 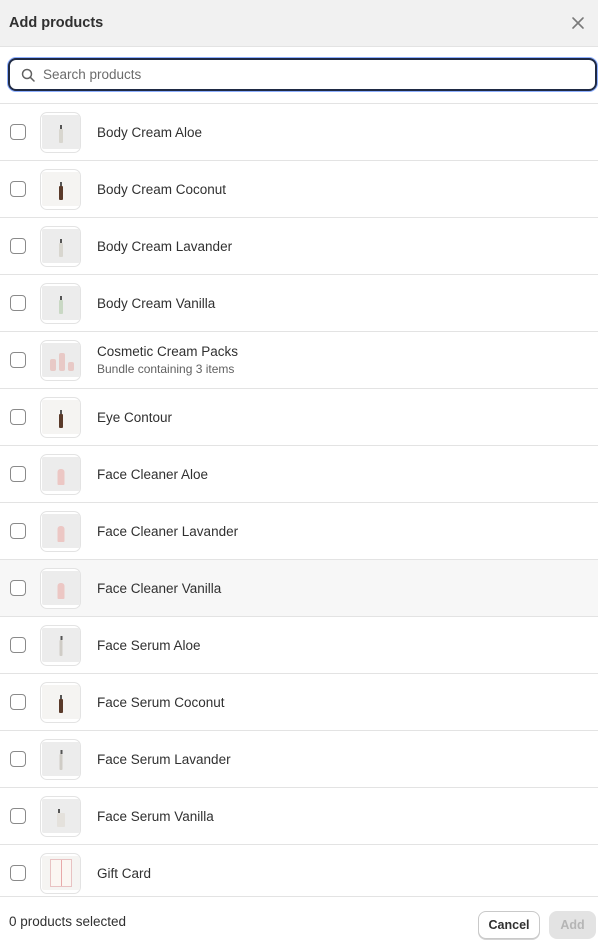 What do you see at coordinates (68, 921) in the screenshot?
I see `selected-count: 0 products selected` at bounding box center [68, 921].